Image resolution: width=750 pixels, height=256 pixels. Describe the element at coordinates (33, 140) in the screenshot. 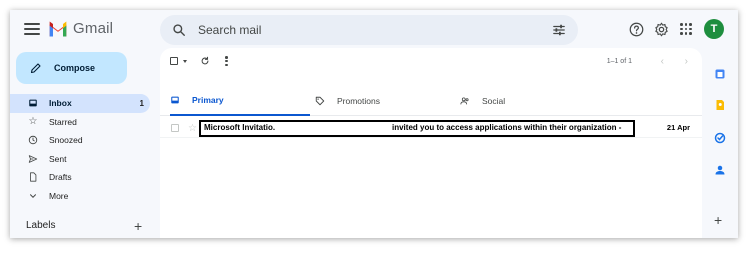

I see `clock-icon` at that location.